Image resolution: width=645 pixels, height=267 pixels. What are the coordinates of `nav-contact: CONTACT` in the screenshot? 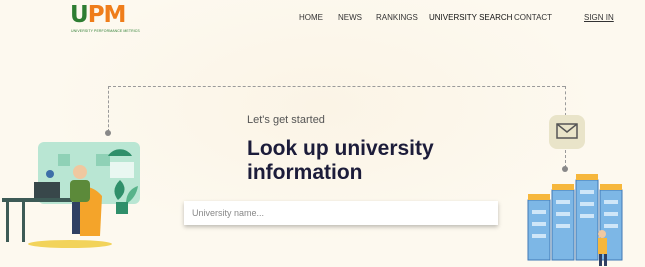 It's located at (533, 19).